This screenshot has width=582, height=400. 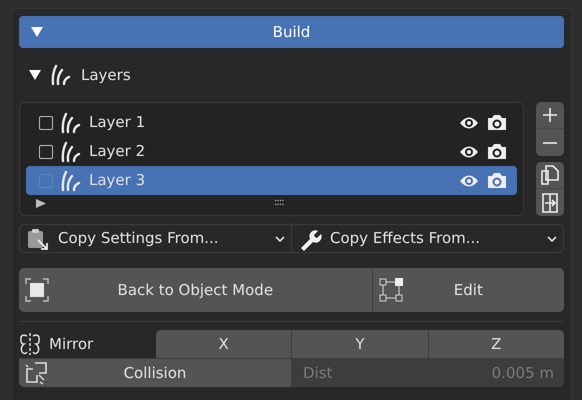 I want to click on axis-toggle: X, so click(x=224, y=344).